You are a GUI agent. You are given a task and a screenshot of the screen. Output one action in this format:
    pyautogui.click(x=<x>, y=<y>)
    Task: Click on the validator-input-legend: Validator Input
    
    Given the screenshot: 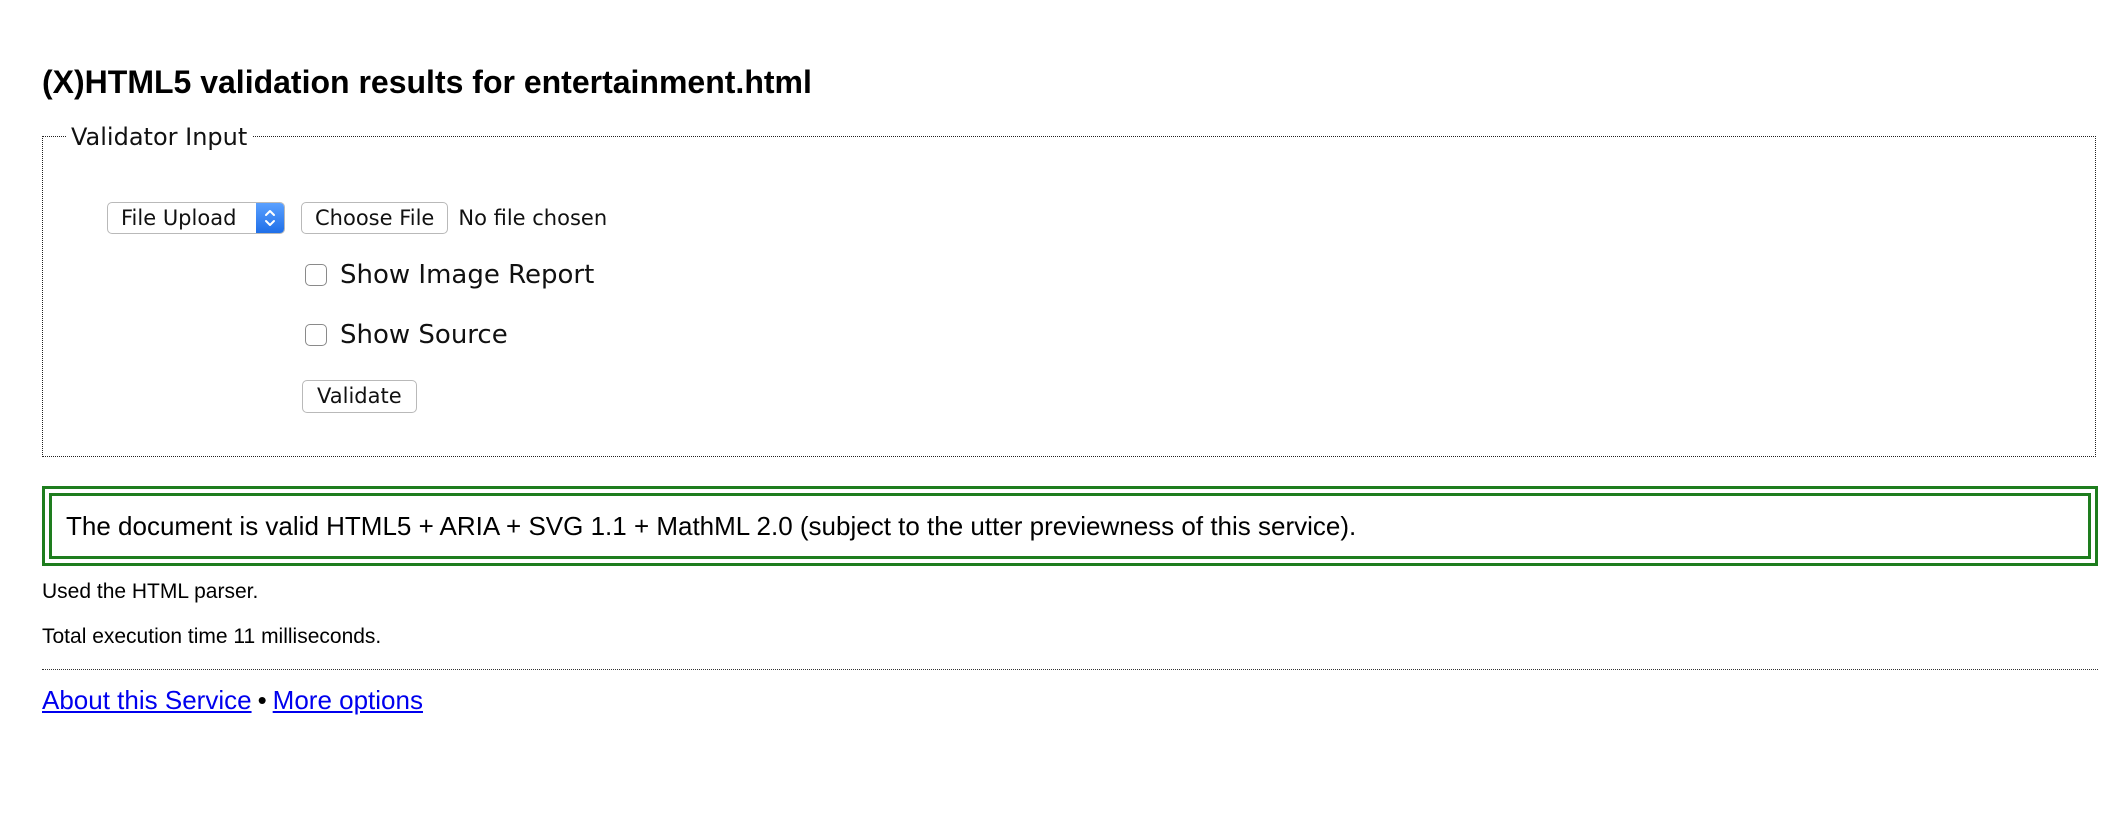 What is the action you would take?
    pyautogui.click(x=160, y=137)
    